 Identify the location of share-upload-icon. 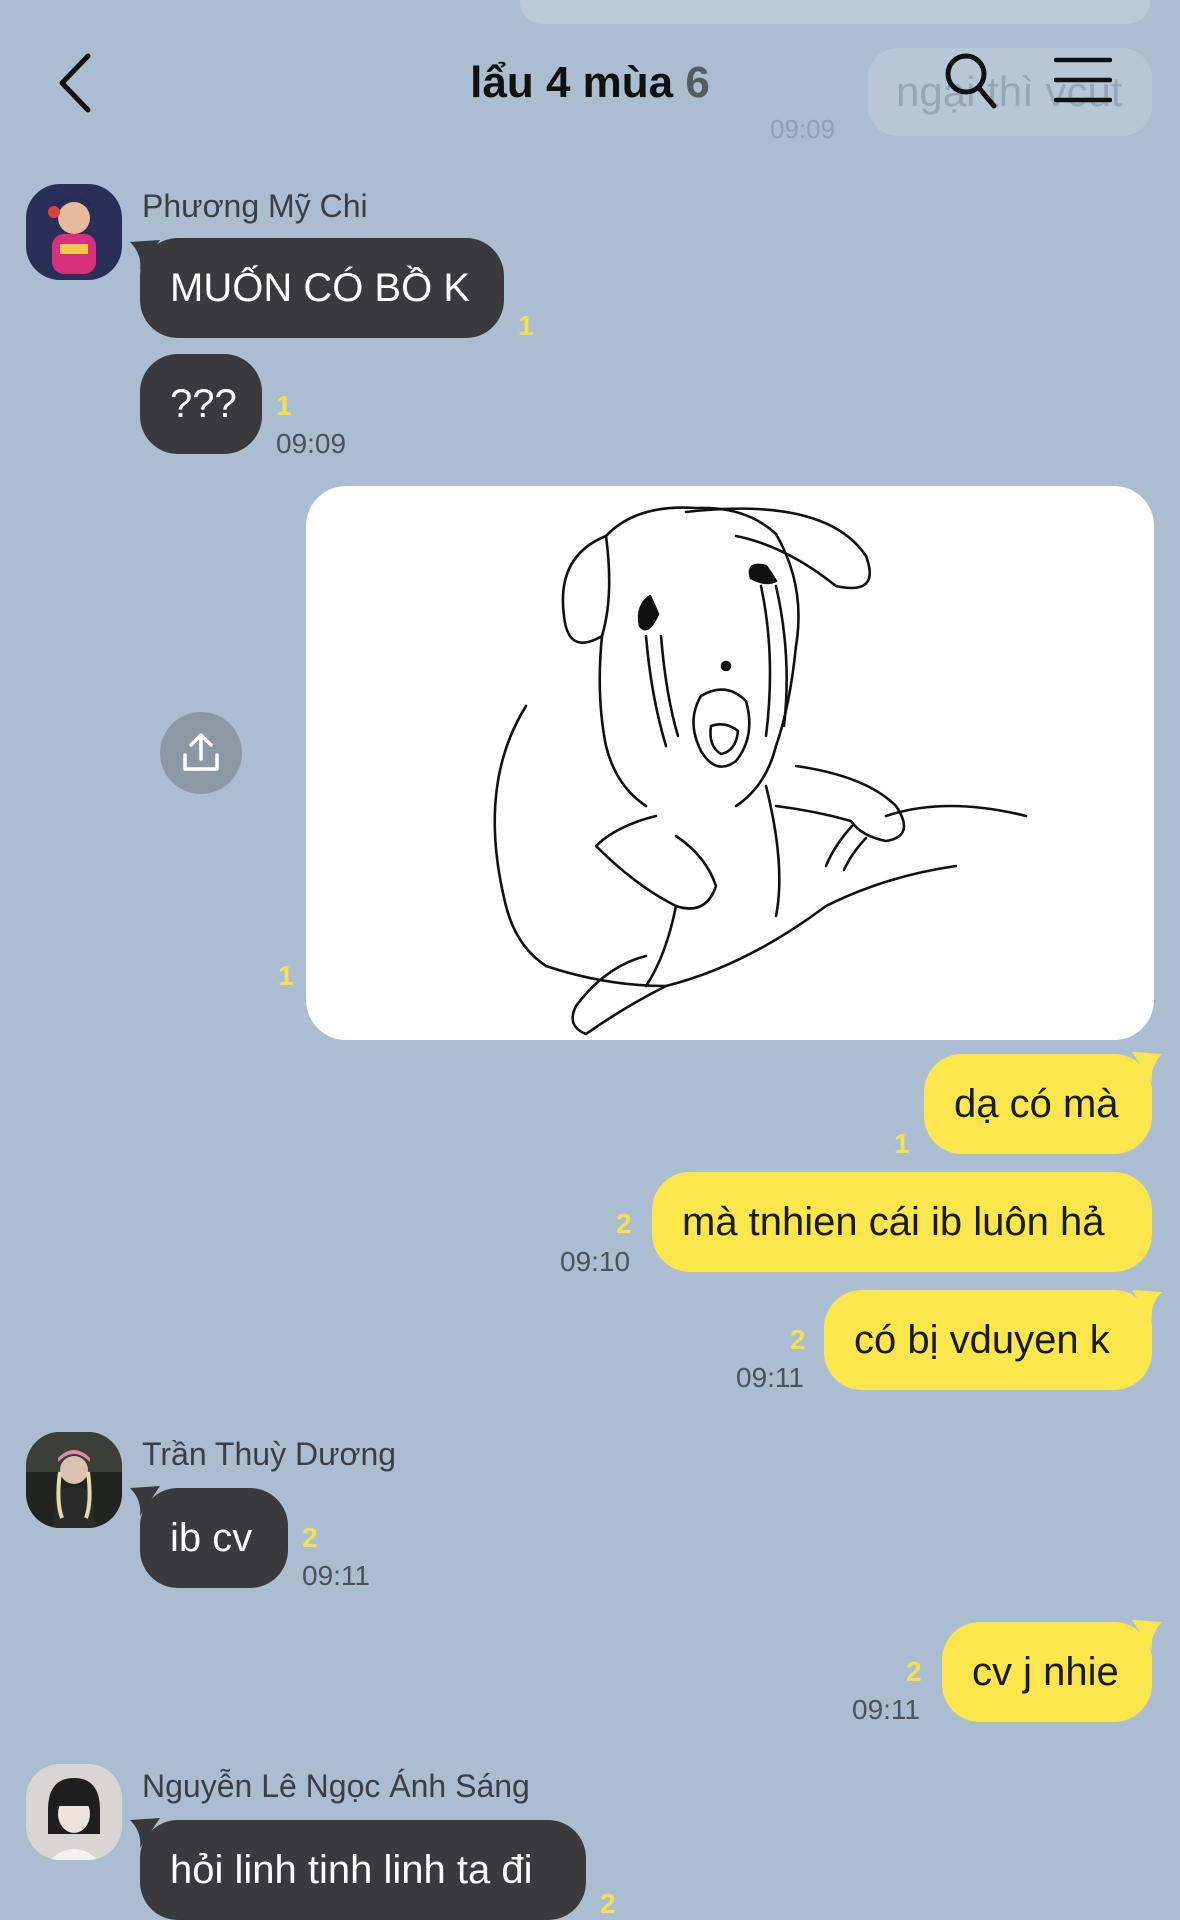
(201, 752).